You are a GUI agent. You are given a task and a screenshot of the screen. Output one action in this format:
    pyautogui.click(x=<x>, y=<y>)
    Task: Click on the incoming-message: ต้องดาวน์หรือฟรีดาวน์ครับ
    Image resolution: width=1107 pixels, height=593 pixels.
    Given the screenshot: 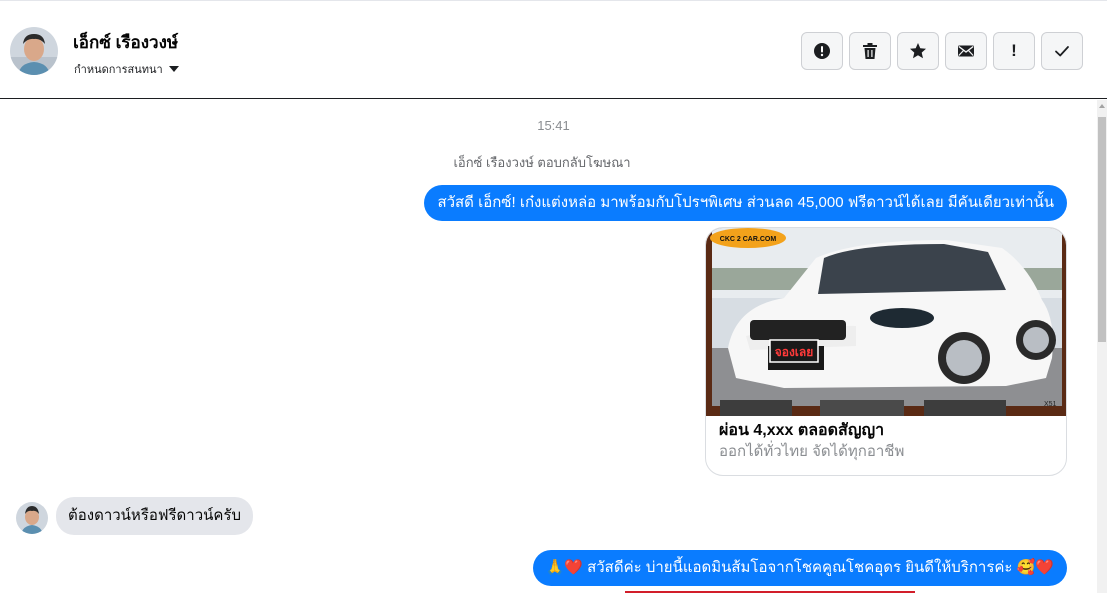 What is the action you would take?
    pyautogui.click(x=154, y=516)
    